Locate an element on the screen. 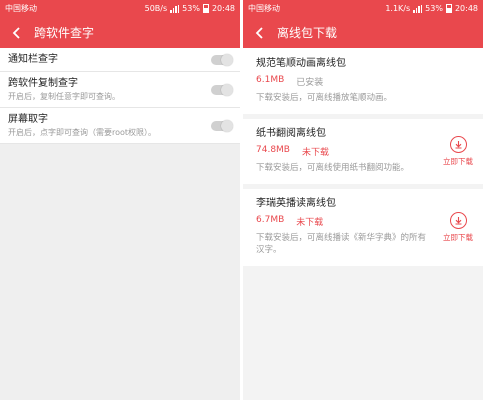 This screenshot has height=400, width=483. package-description: 下载安装后，可离线播放笔顺动画。 is located at coordinates (324, 98).